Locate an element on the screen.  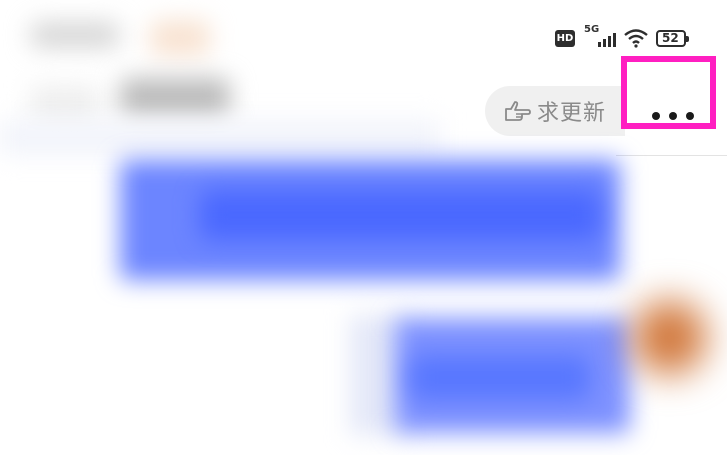
battery-level: 52 is located at coordinates (670, 38).